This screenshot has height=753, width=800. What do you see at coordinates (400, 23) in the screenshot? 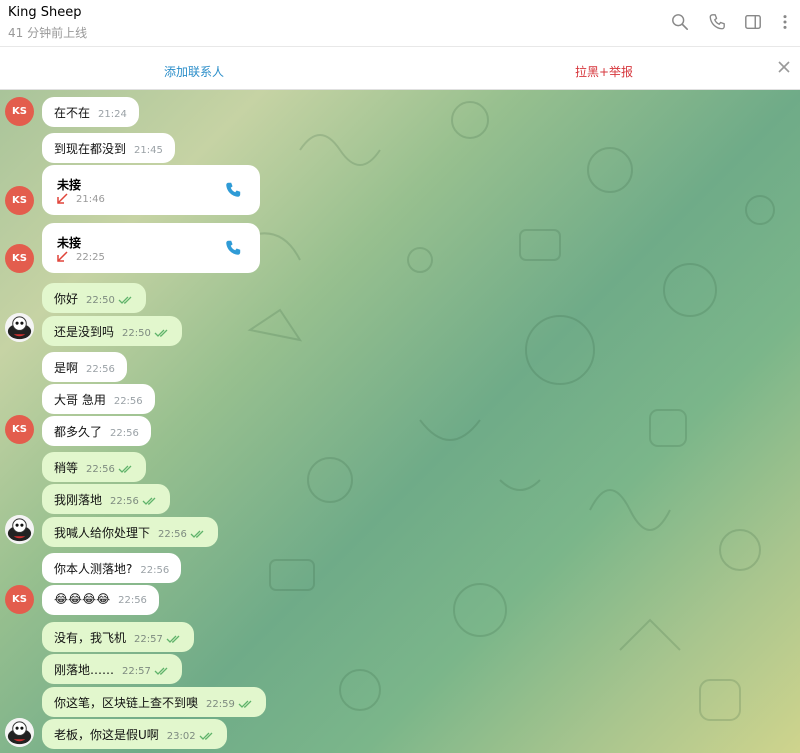
I see `chat-header: King Sheep 41 分钟前上线` at bounding box center [400, 23].